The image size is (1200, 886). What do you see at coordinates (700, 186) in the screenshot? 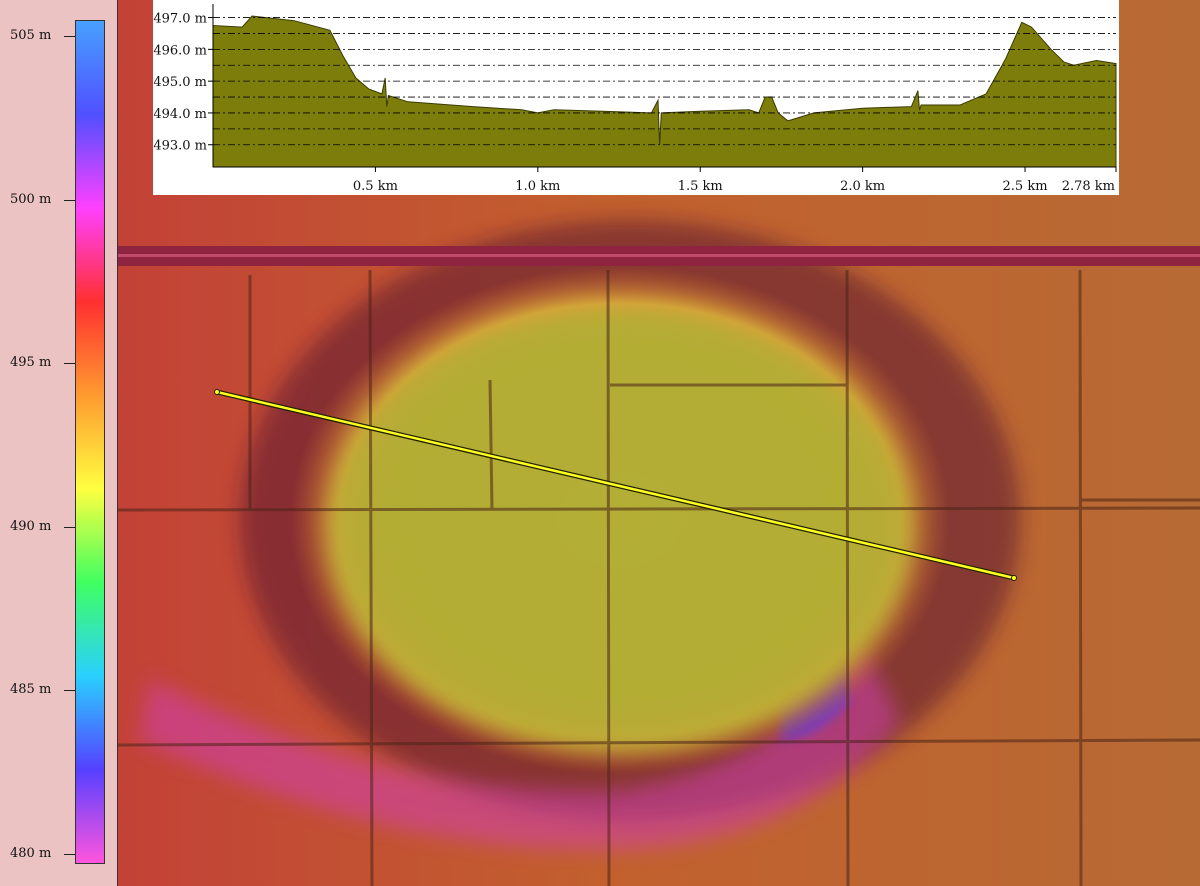
I see `profile-x-tick-label: 1.5 km` at bounding box center [700, 186].